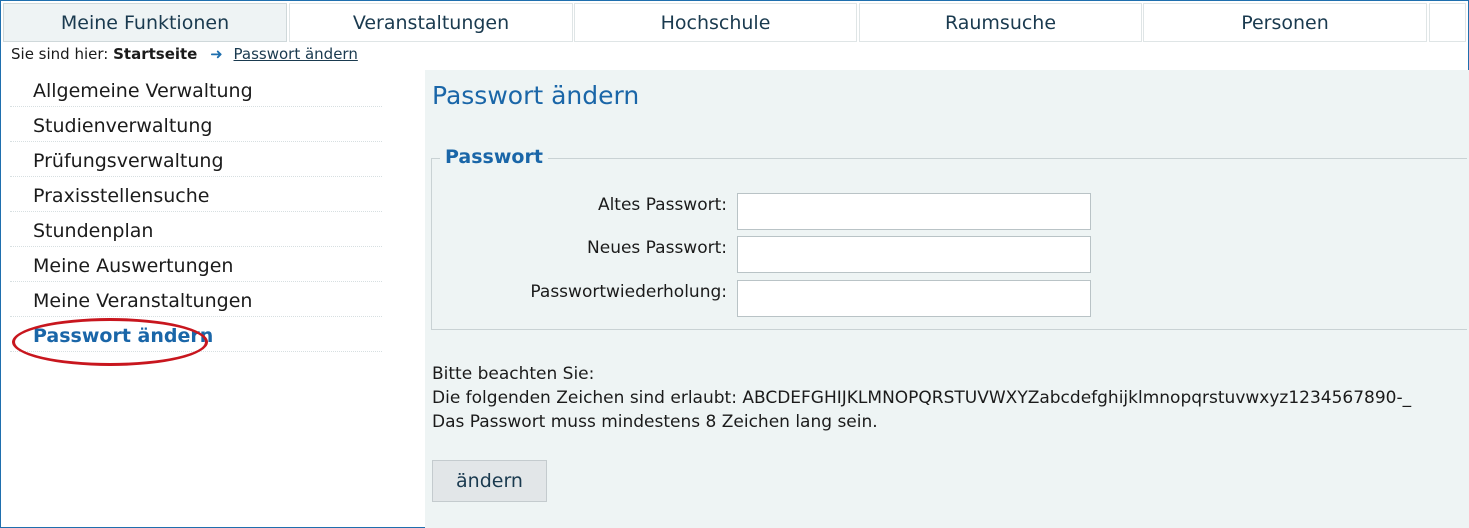  Describe the element at coordinates (489, 481) in the screenshot. I see `change-password-button: ändern` at that location.